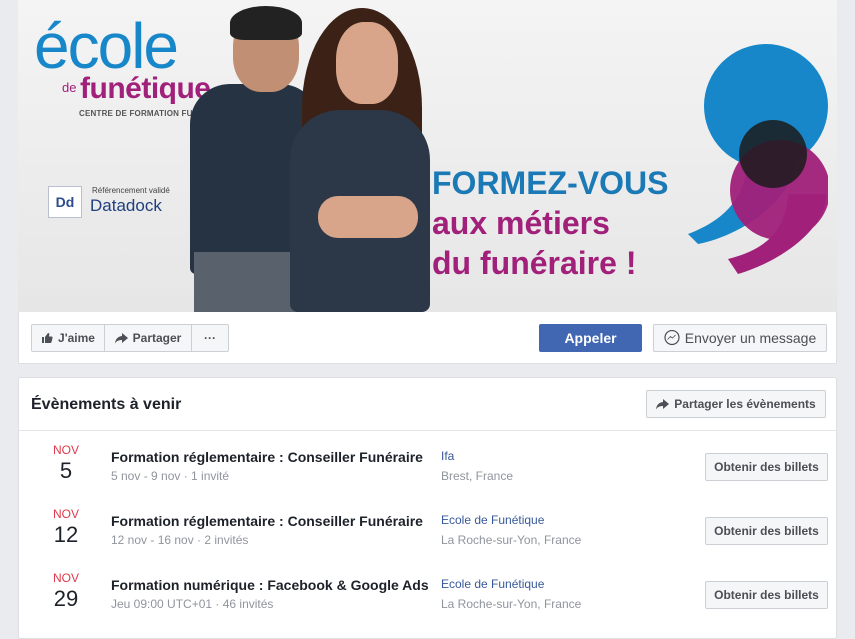 Image resolution: width=855 pixels, height=639 pixels. What do you see at coordinates (69, 87) in the screenshot?
I see `logo-de-text: de` at bounding box center [69, 87].